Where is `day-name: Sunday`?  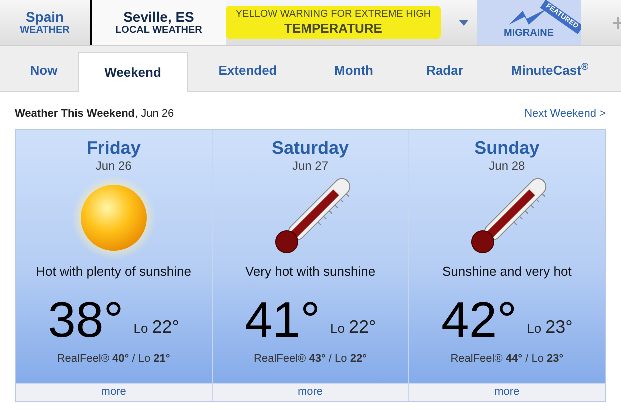
day-name: Sunday is located at coordinates (507, 148).